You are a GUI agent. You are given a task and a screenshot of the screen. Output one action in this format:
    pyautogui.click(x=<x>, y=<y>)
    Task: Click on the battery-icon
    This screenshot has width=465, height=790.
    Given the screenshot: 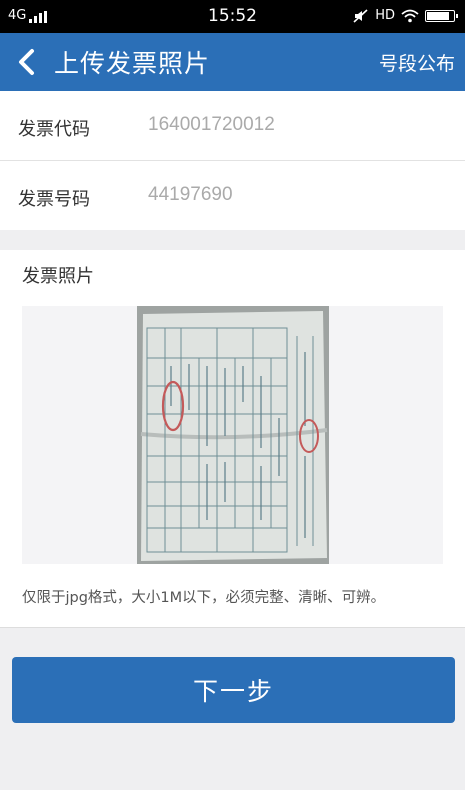 What is the action you would take?
    pyautogui.click(x=441, y=15)
    